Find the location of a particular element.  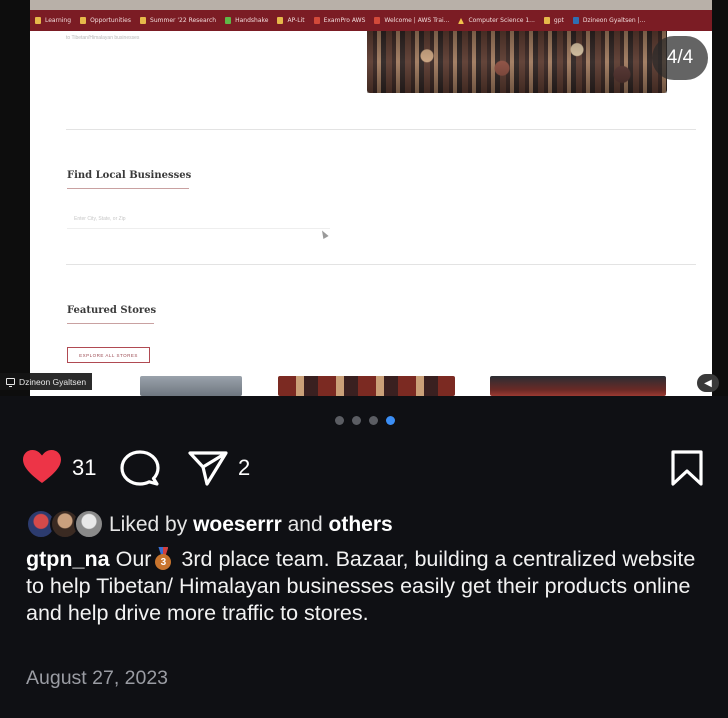

monitor-icon is located at coordinates (10, 382).